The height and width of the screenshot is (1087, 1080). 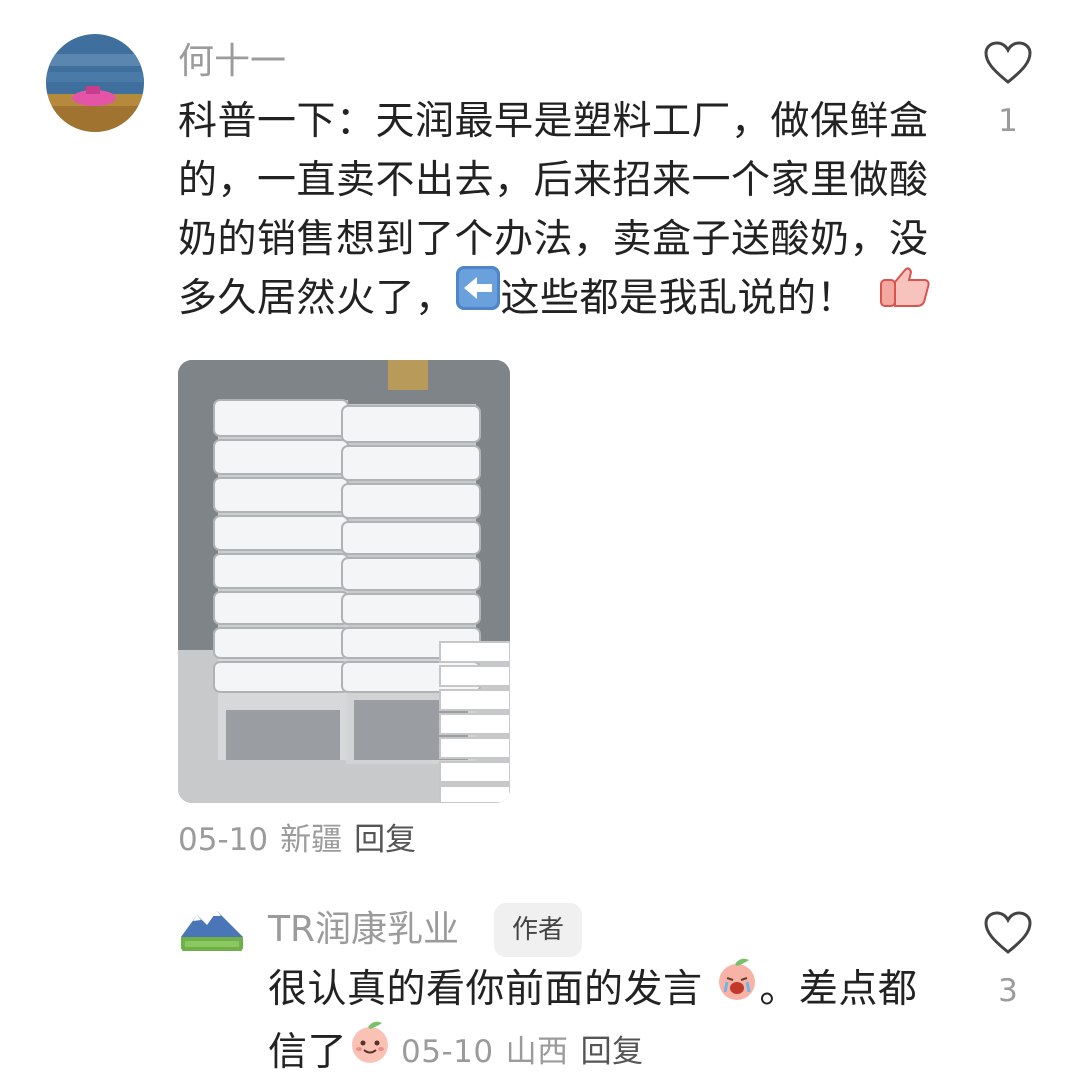 What do you see at coordinates (737, 987) in the screenshot?
I see `crying-peach-emoji-icon` at bounding box center [737, 987].